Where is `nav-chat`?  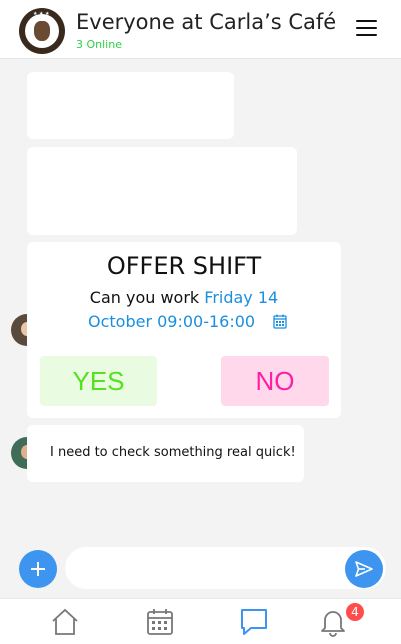
nav-chat is located at coordinates (254, 621).